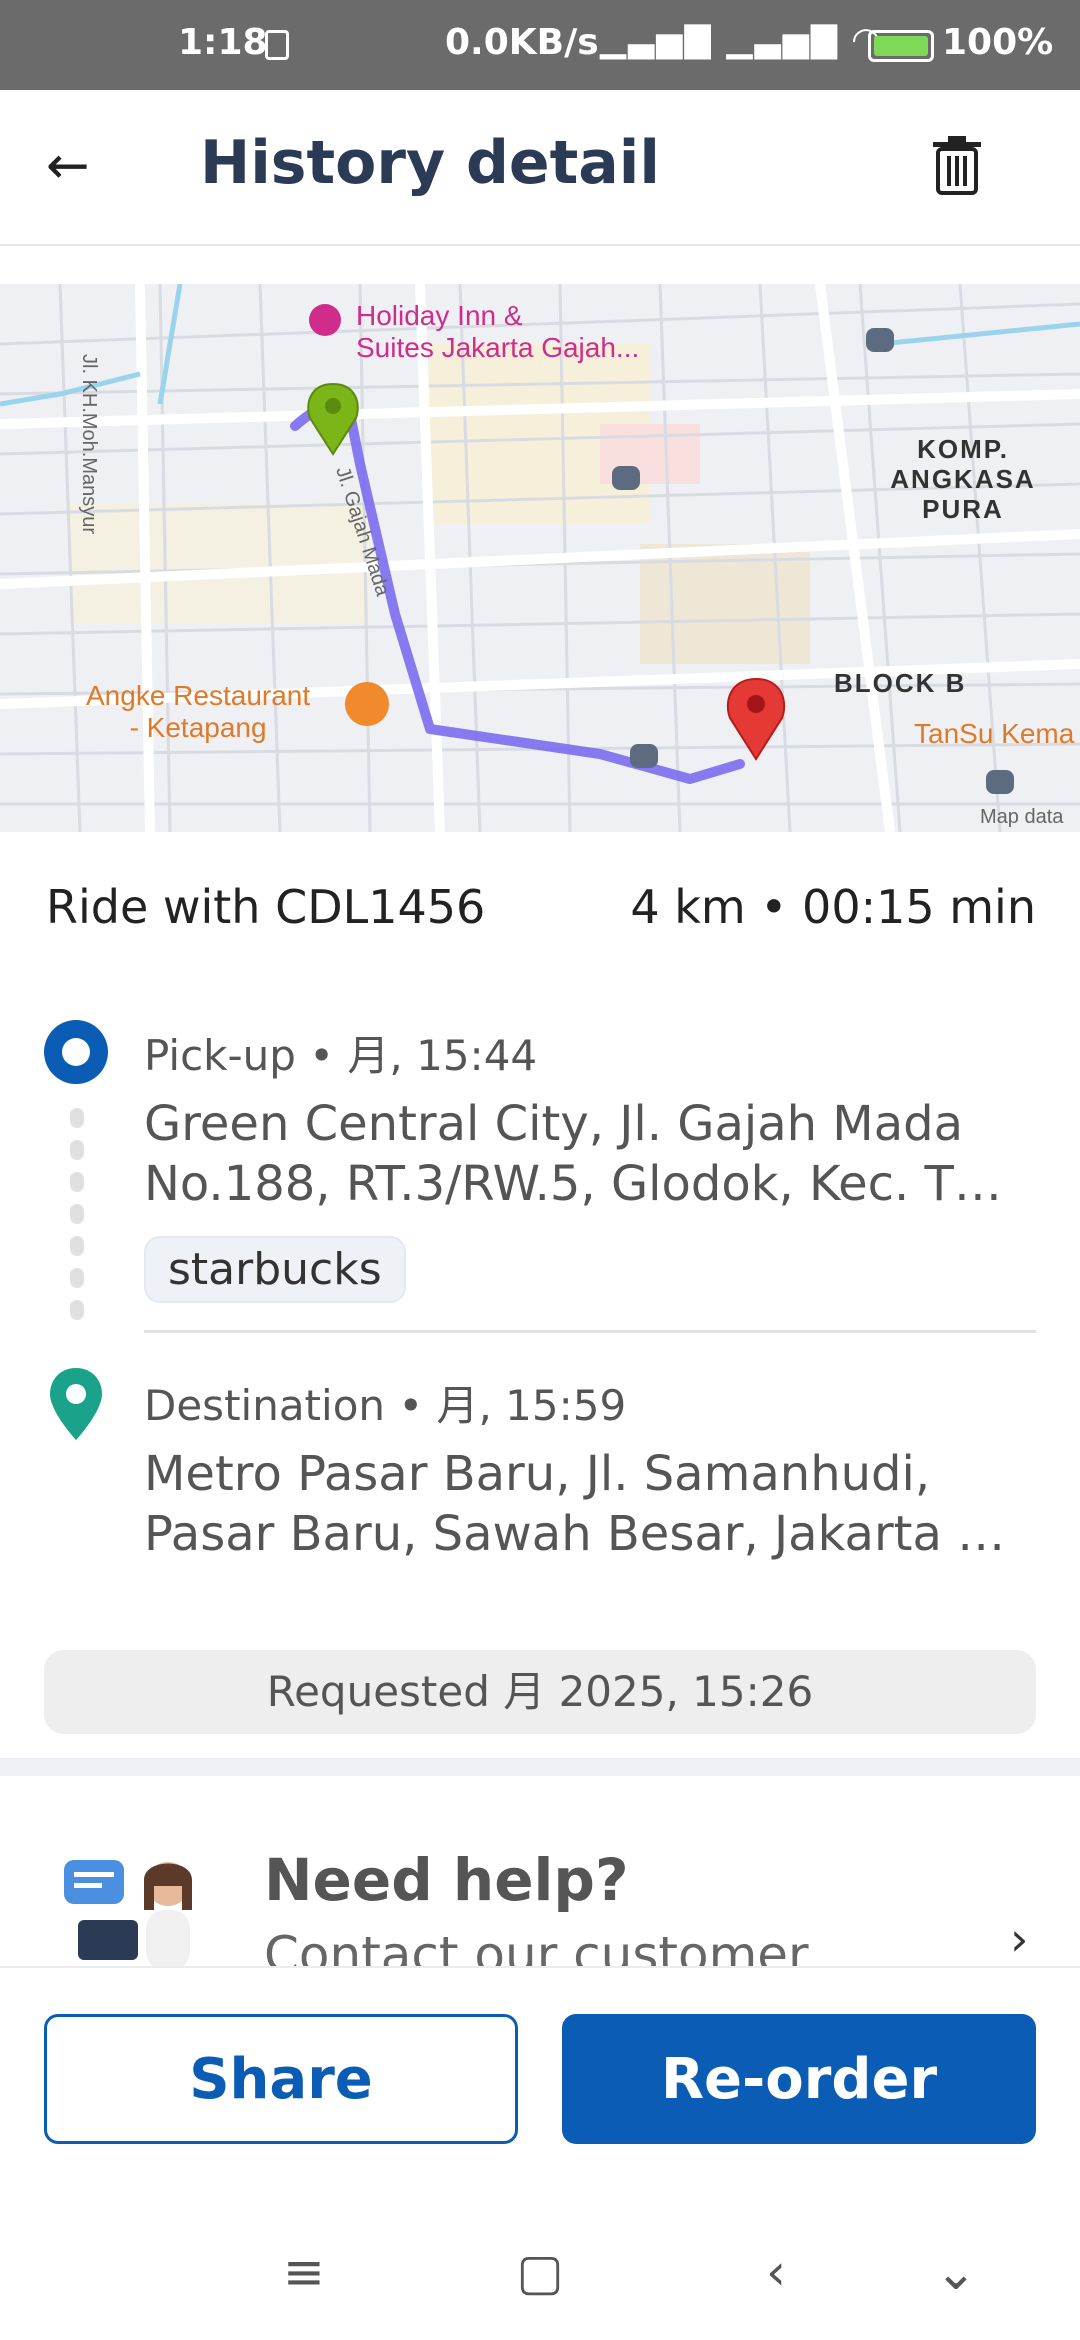  I want to click on battery-icon, so click(901, 46).